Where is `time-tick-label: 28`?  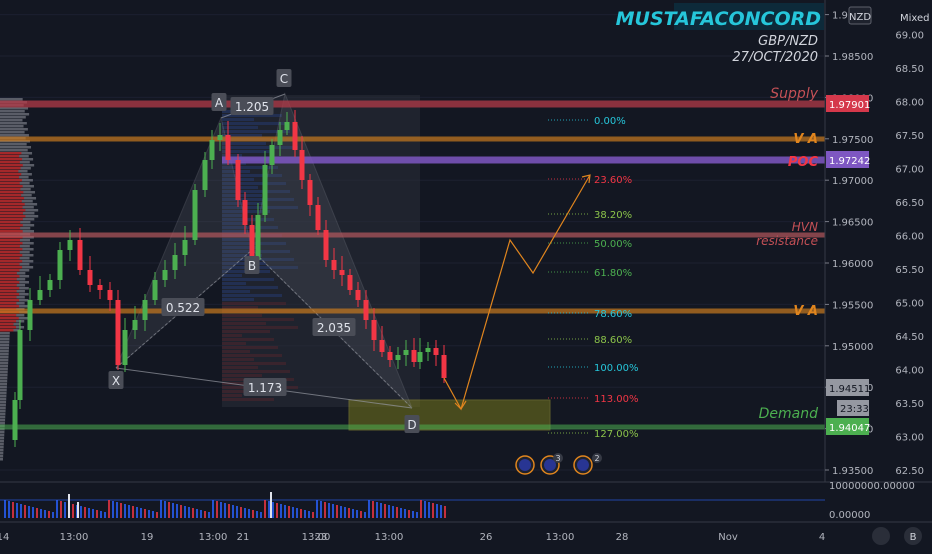 time-tick-label: 28 is located at coordinates (622, 537).